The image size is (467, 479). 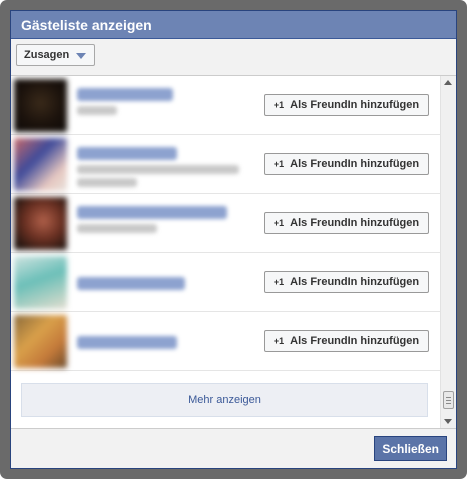 I want to click on chevron-down-icon, so click(x=81, y=55).